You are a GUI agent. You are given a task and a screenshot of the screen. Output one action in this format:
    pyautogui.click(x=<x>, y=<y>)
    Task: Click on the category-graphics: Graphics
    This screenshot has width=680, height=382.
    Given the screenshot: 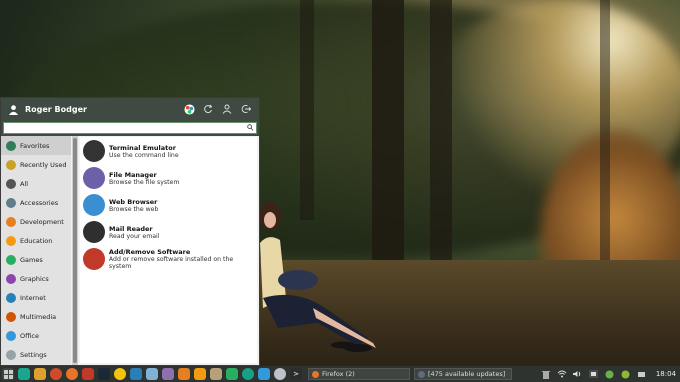 What is the action you would take?
    pyautogui.click(x=36, y=278)
    